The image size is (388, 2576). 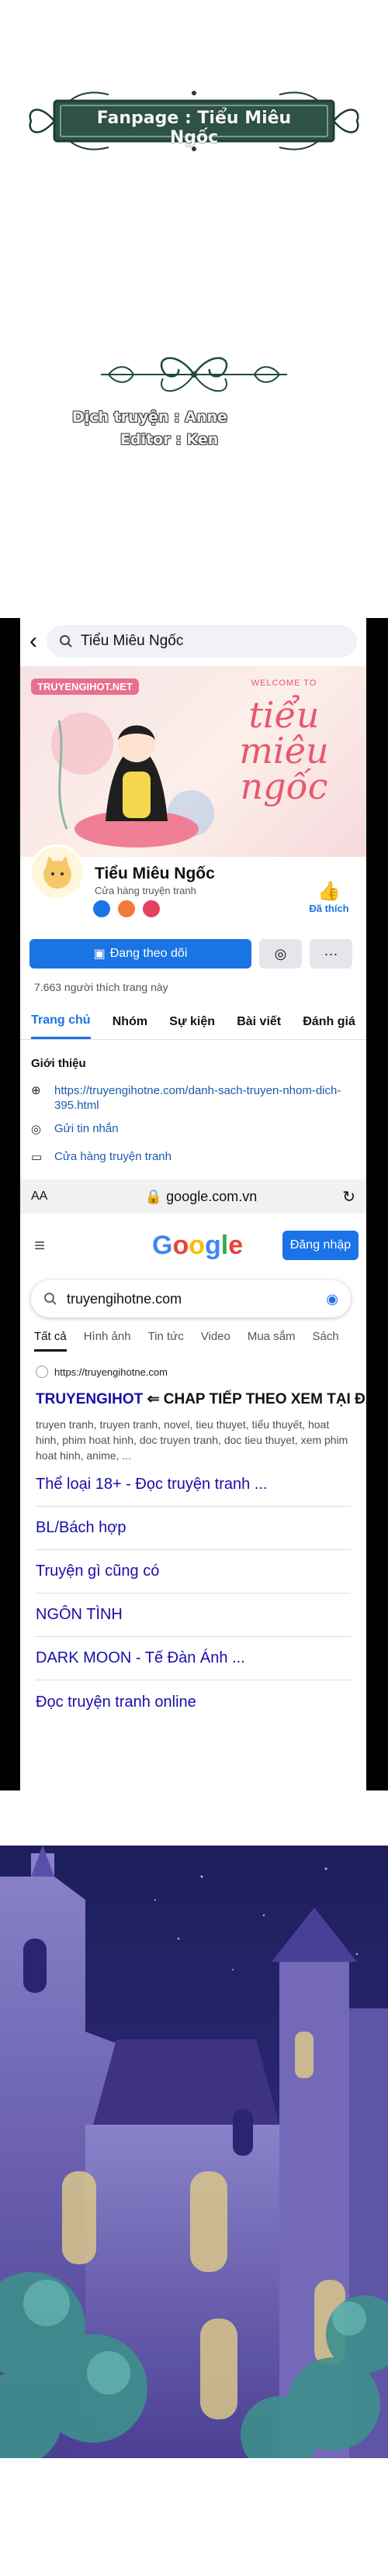 I want to click on facebook-search-bar: Tiểu Miêu Ngốc, so click(x=202, y=642).